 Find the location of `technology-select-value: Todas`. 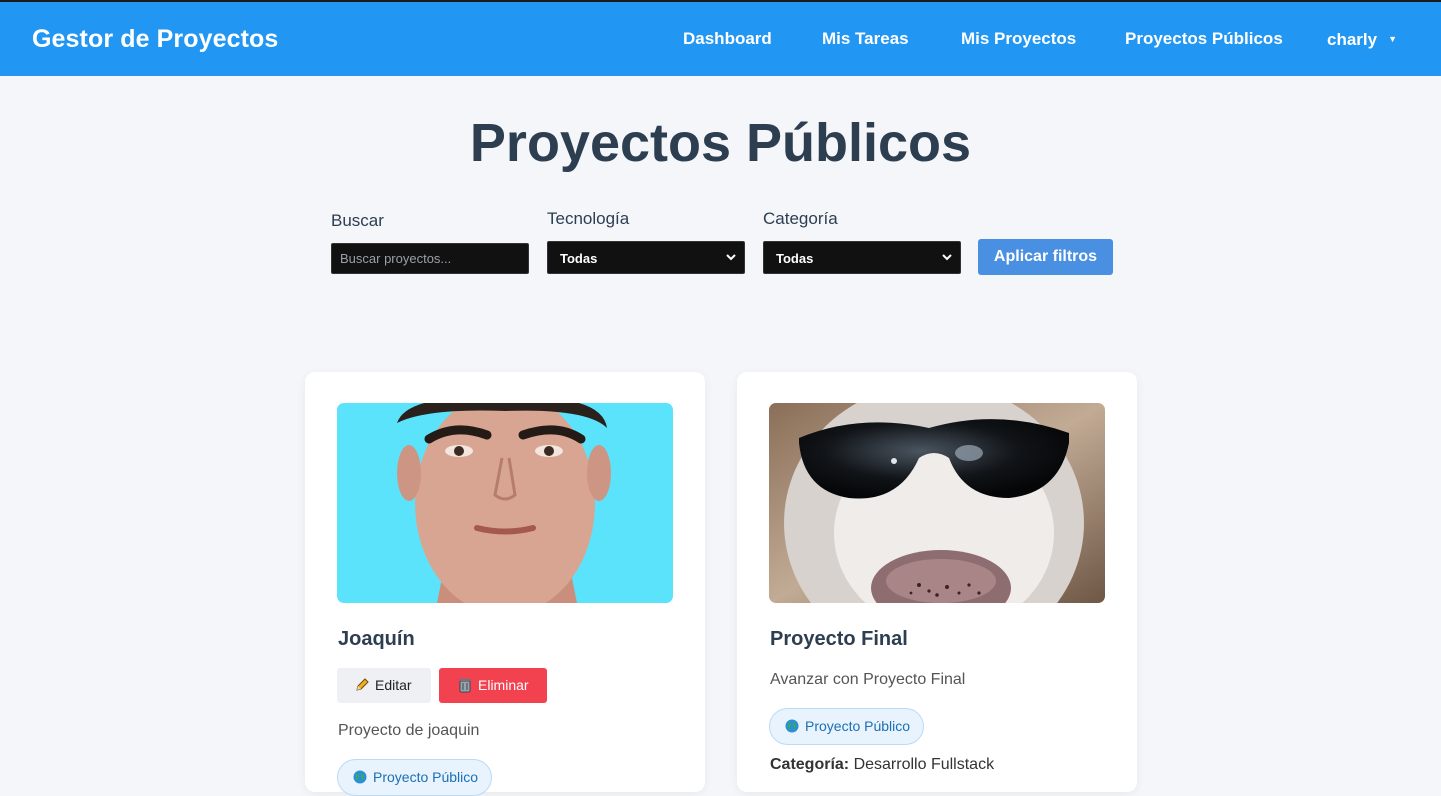

technology-select-value: Todas is located at coordinates (579, 258).